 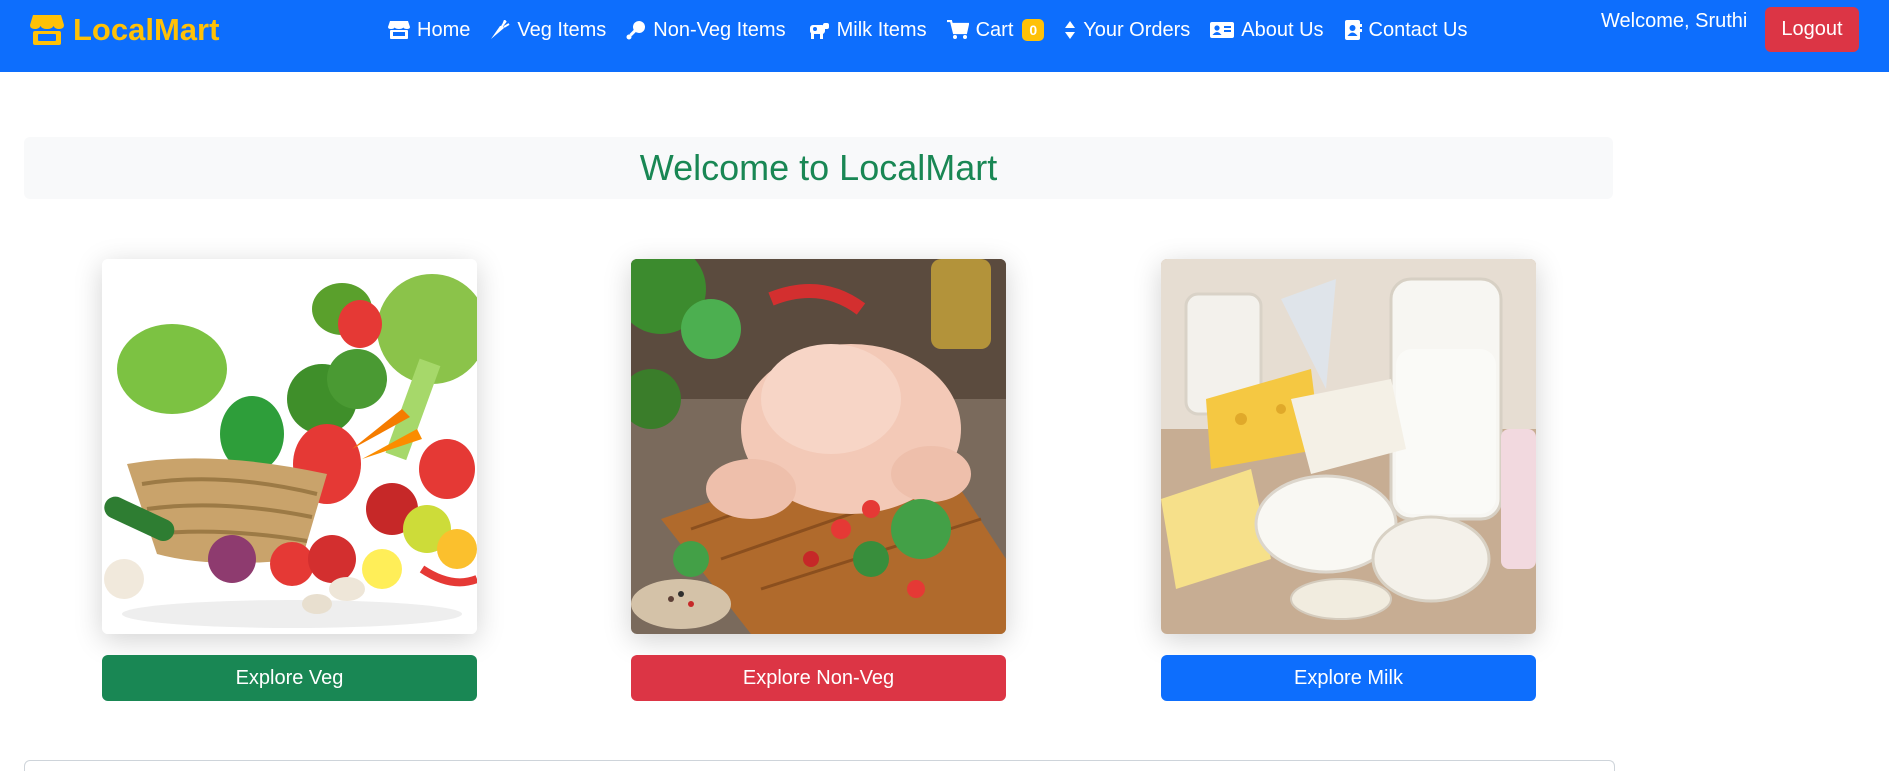 I want to click on nav-home-label: Home, so click(x=444, y=29).